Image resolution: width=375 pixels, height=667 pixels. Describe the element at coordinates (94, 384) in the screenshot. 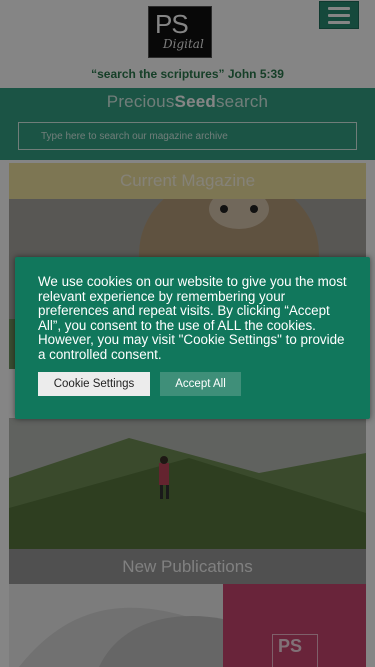

I see `cookie-settings-button: Cookie Settings` at that location.